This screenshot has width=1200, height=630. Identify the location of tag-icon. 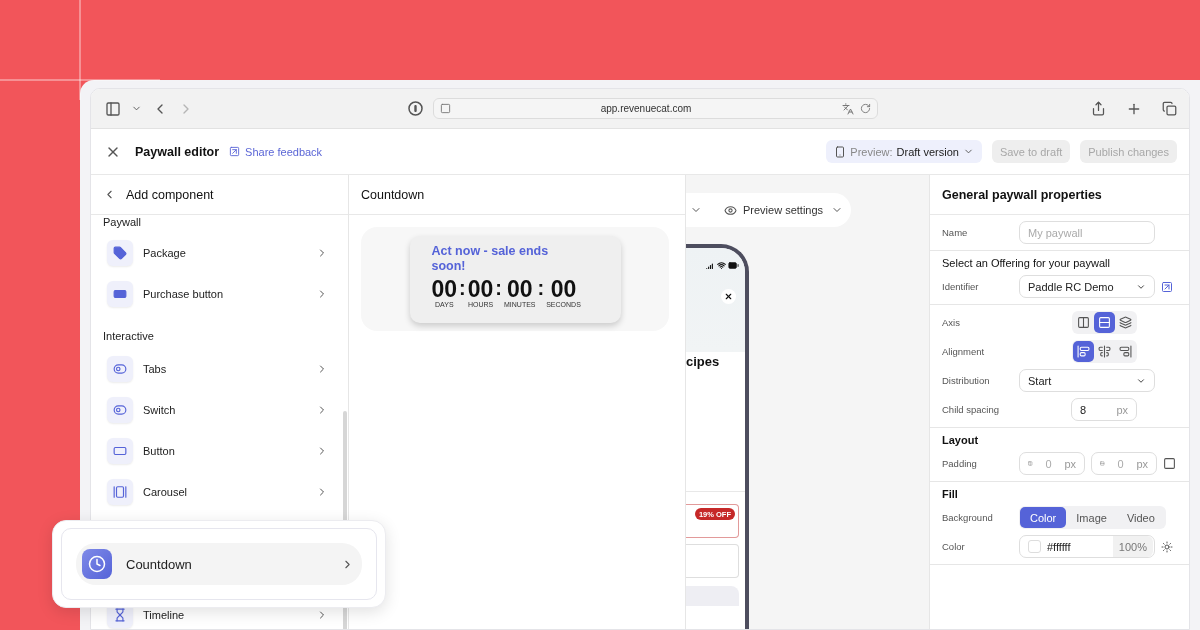
(120, 252).